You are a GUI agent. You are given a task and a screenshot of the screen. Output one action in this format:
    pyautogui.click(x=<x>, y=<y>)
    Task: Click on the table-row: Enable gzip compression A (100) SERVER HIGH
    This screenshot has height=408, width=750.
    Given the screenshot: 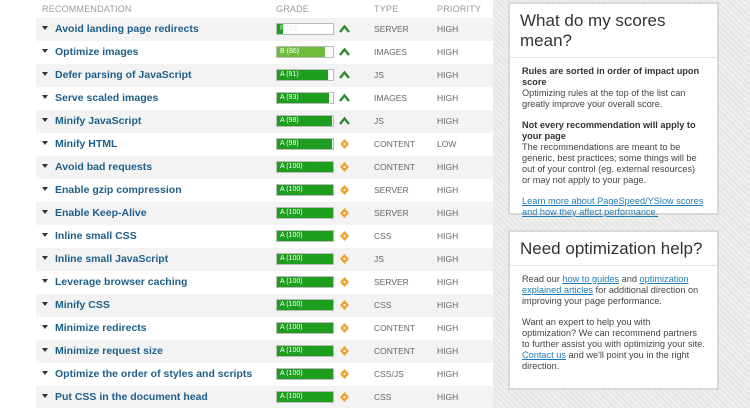 What is the action you would take?
    pyautogui.click(x=264, y=190)
    